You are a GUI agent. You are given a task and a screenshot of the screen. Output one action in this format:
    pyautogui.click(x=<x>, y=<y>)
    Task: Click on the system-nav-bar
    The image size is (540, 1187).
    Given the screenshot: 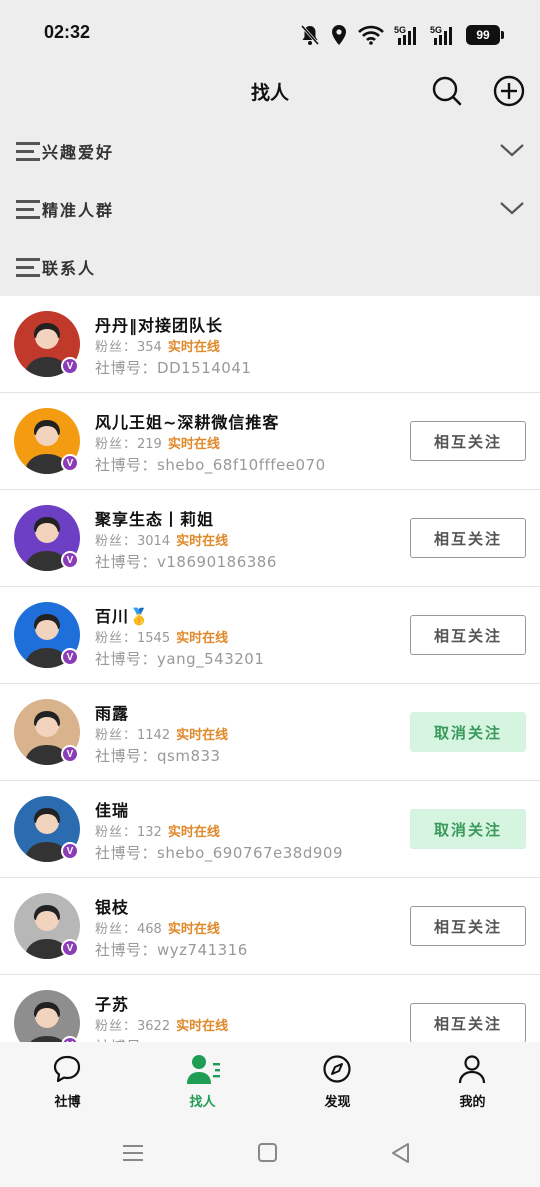 What is the action you would take?
    pyautogui.click(x=270, y=1153)
    